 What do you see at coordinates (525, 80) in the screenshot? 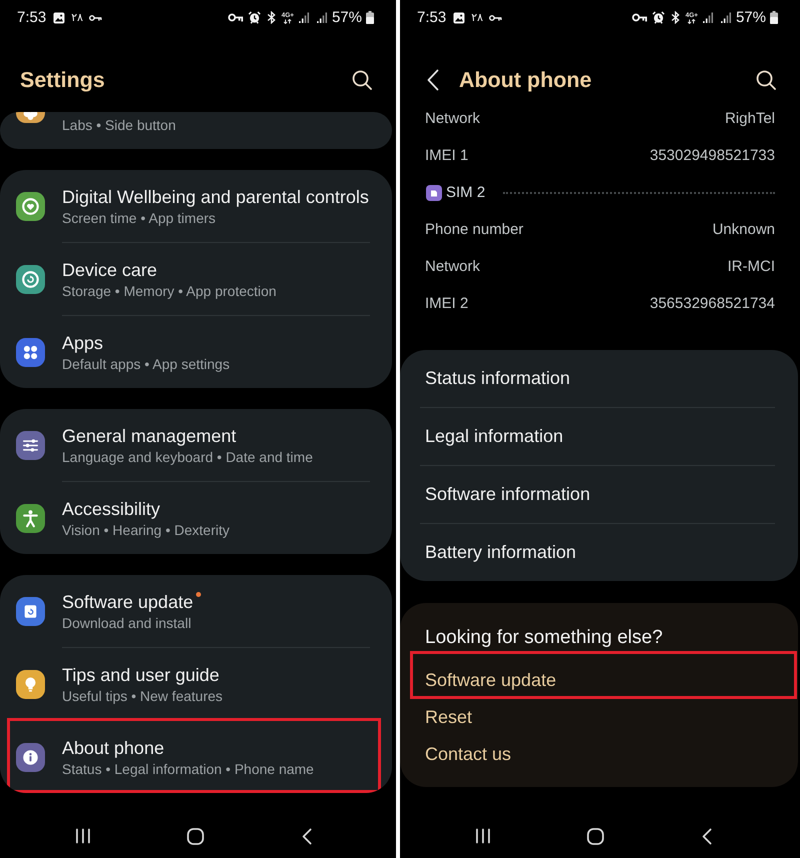
I see `screen-title: About phone` at bounding box center [525, 80].